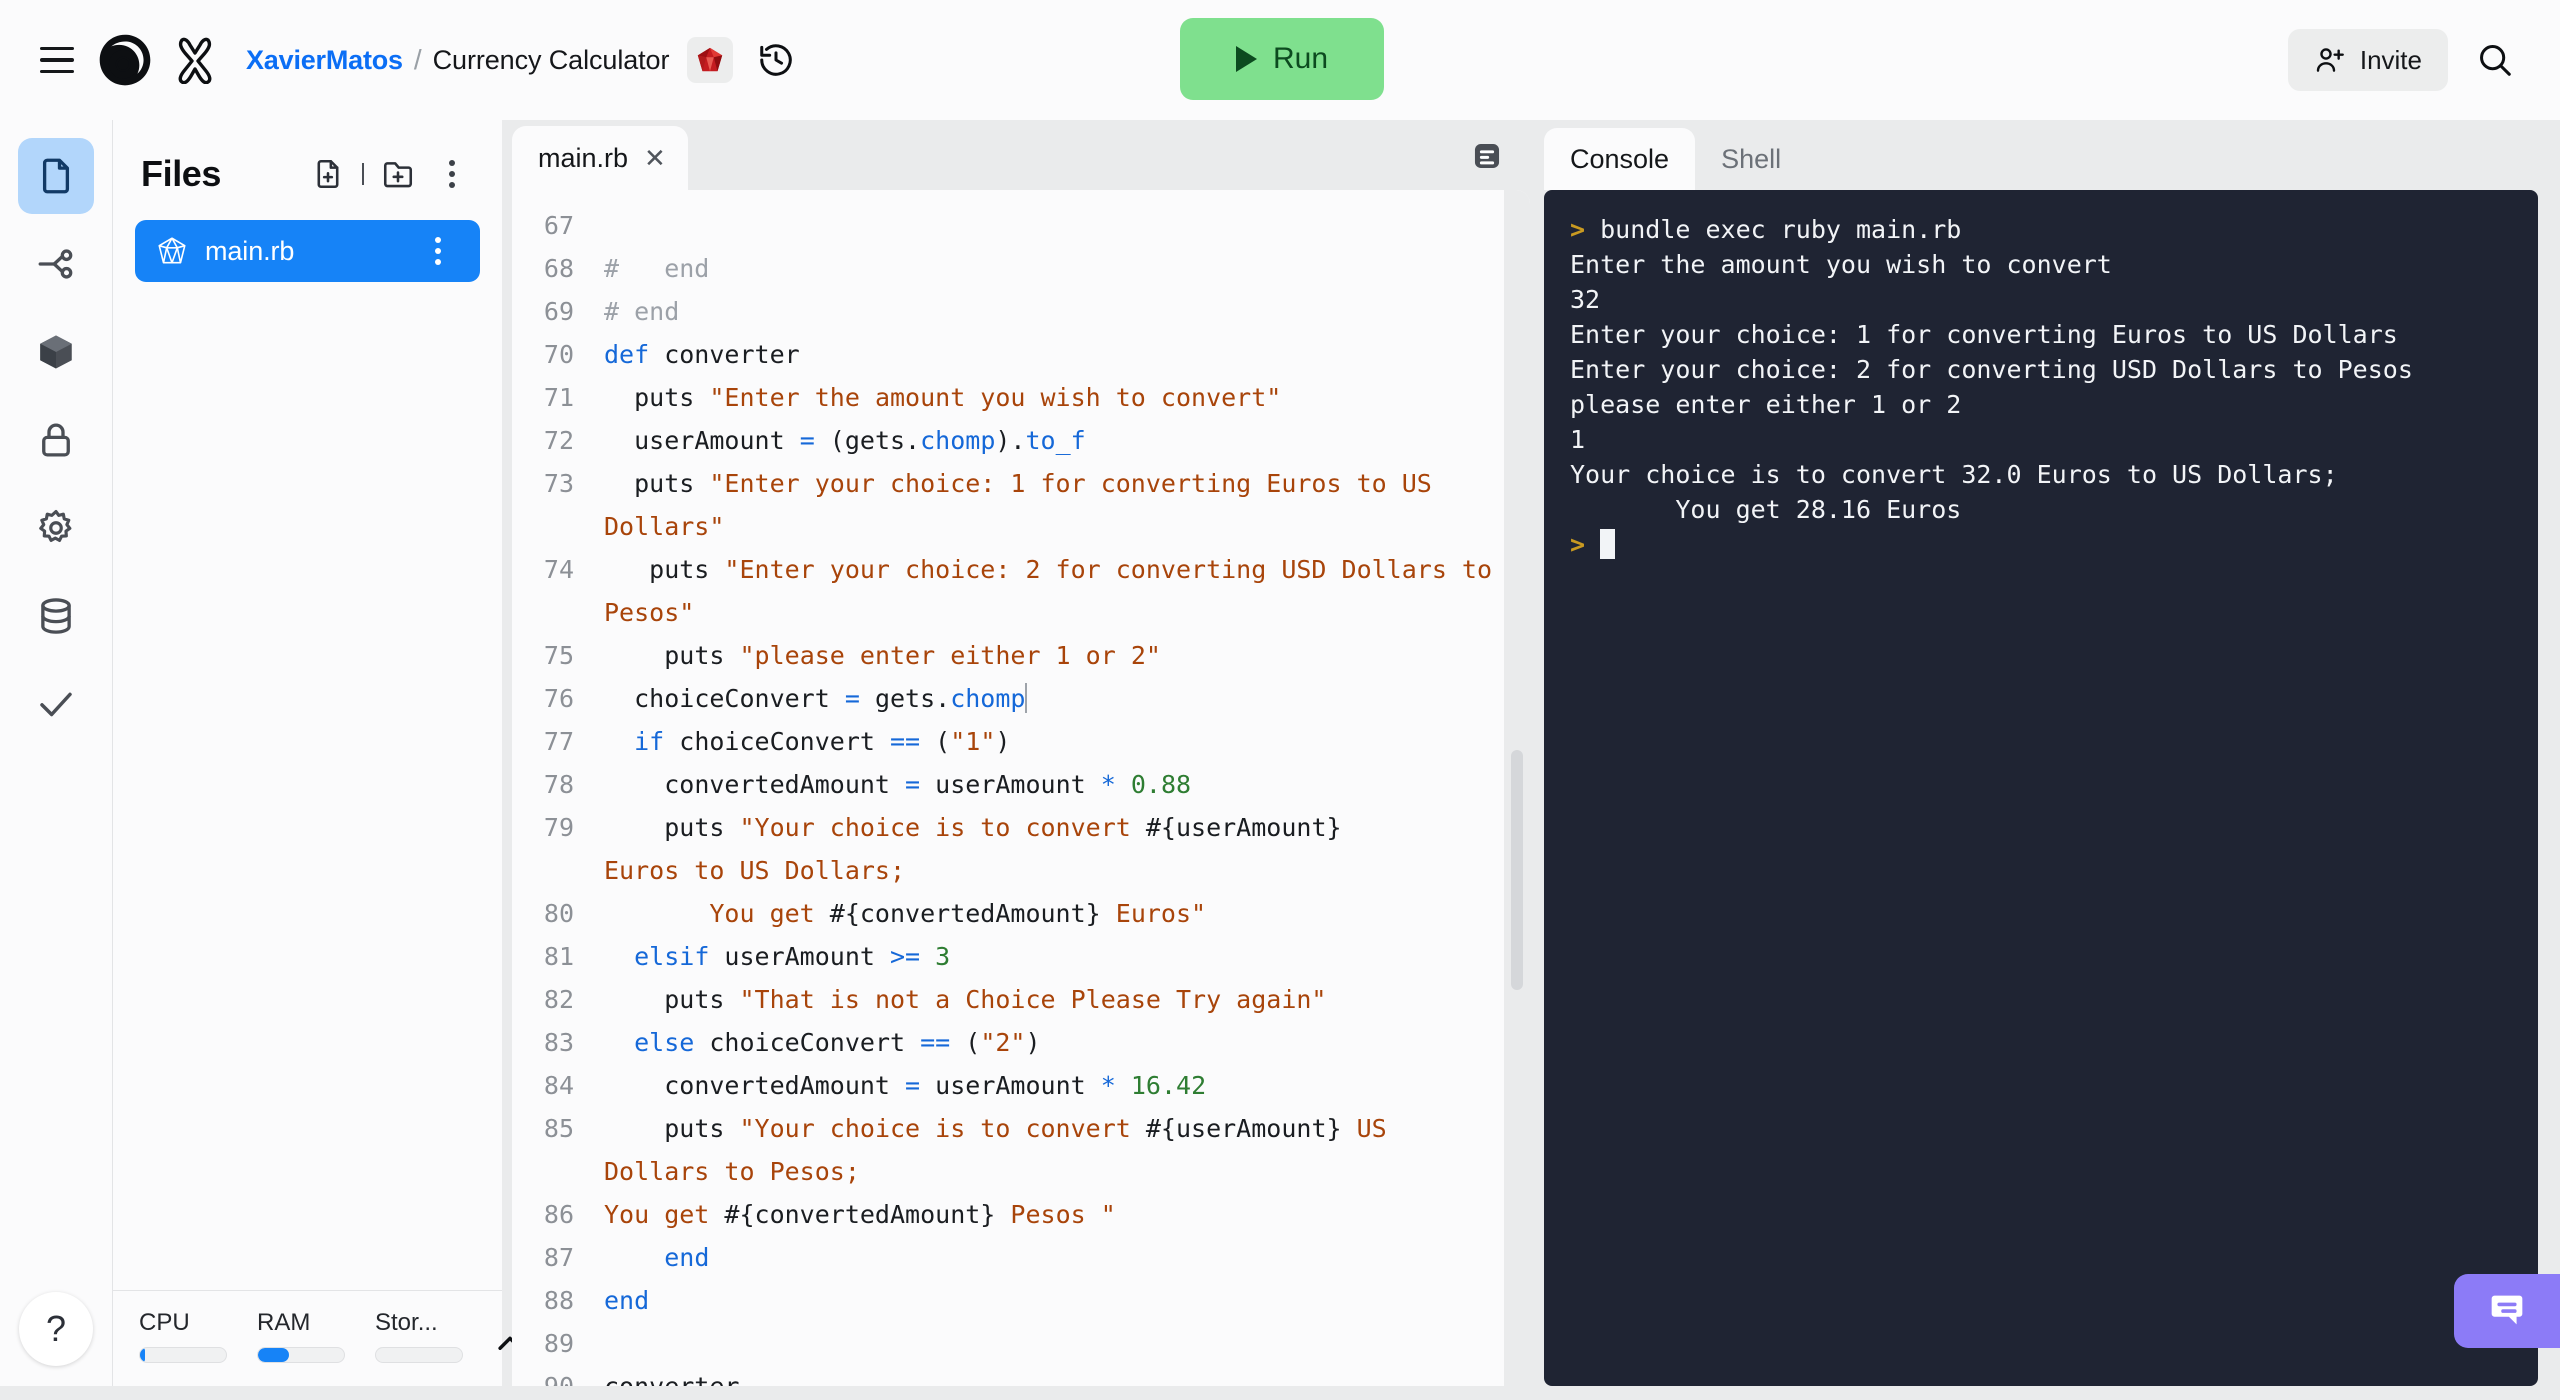 This screenshot has height=1400, width=2560. Describe the element at coordinates (301, 1355) in the screenshot. I see `usage-ram-track` at that location.